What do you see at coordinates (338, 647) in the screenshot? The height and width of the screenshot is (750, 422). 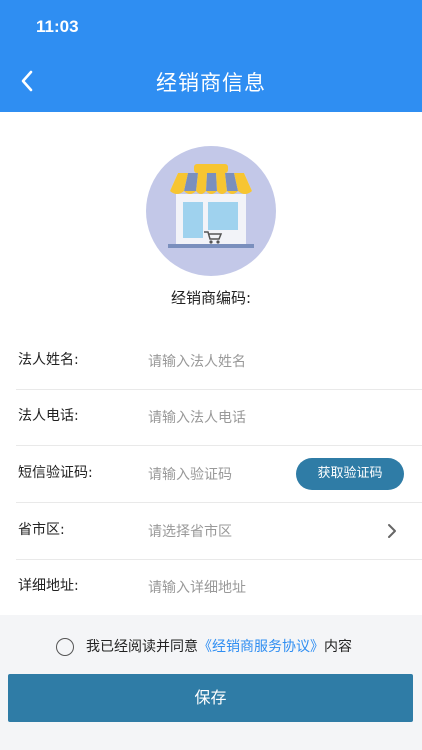 I see `agreement-suffix: 内容` at bounding box center [338, 647].